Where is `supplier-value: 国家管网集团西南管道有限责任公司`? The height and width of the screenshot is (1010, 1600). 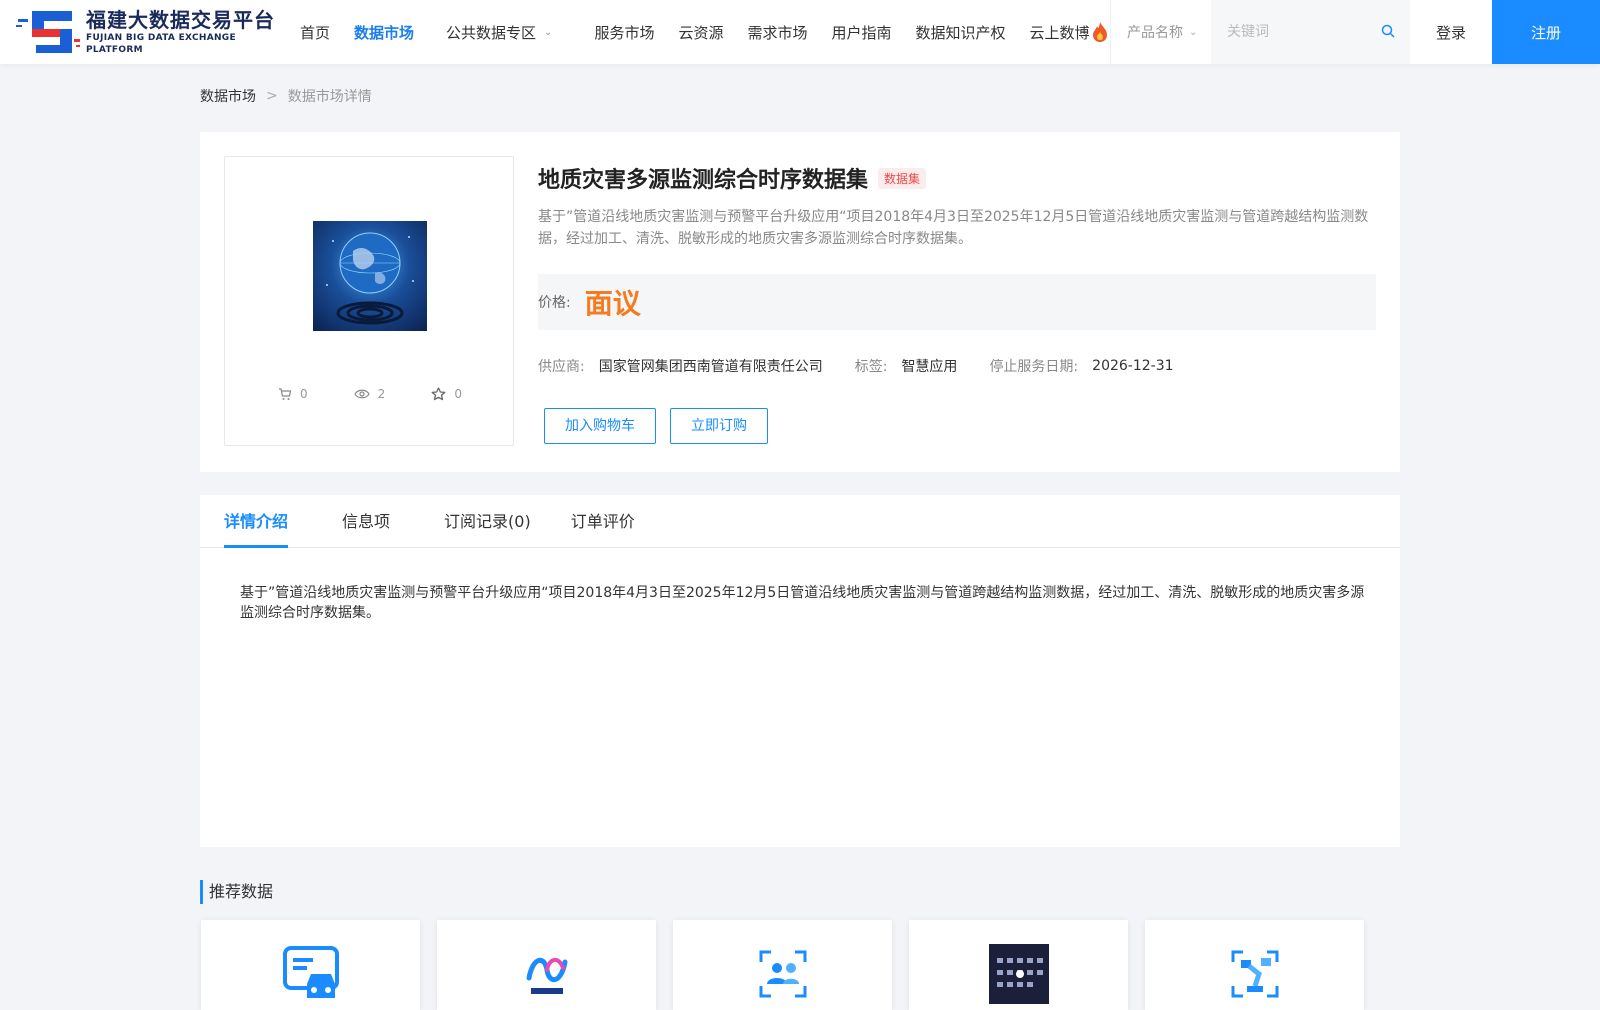 supplier-value: 国家管网集团西南管道有限责任公司 is located at coordinates (710, 367).